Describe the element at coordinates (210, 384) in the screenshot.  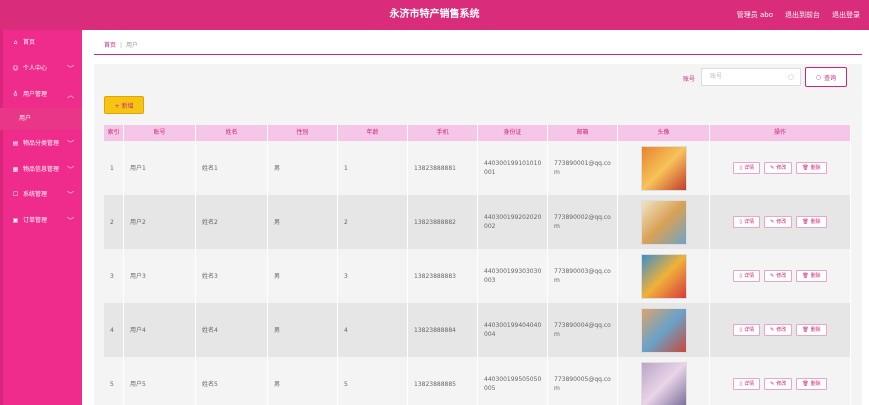
I see `cell-text: 姓名5` at that location.